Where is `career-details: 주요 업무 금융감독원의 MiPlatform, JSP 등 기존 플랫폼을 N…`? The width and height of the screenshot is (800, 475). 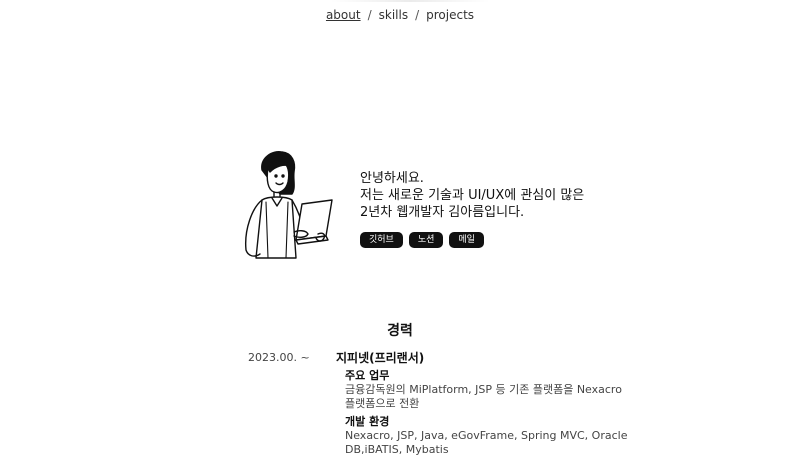 career-details: 주요 업무 금융감독원의 MiPlatform, JSP 등 기존 플랫폼을 N… is located at coordinates (490, 413).